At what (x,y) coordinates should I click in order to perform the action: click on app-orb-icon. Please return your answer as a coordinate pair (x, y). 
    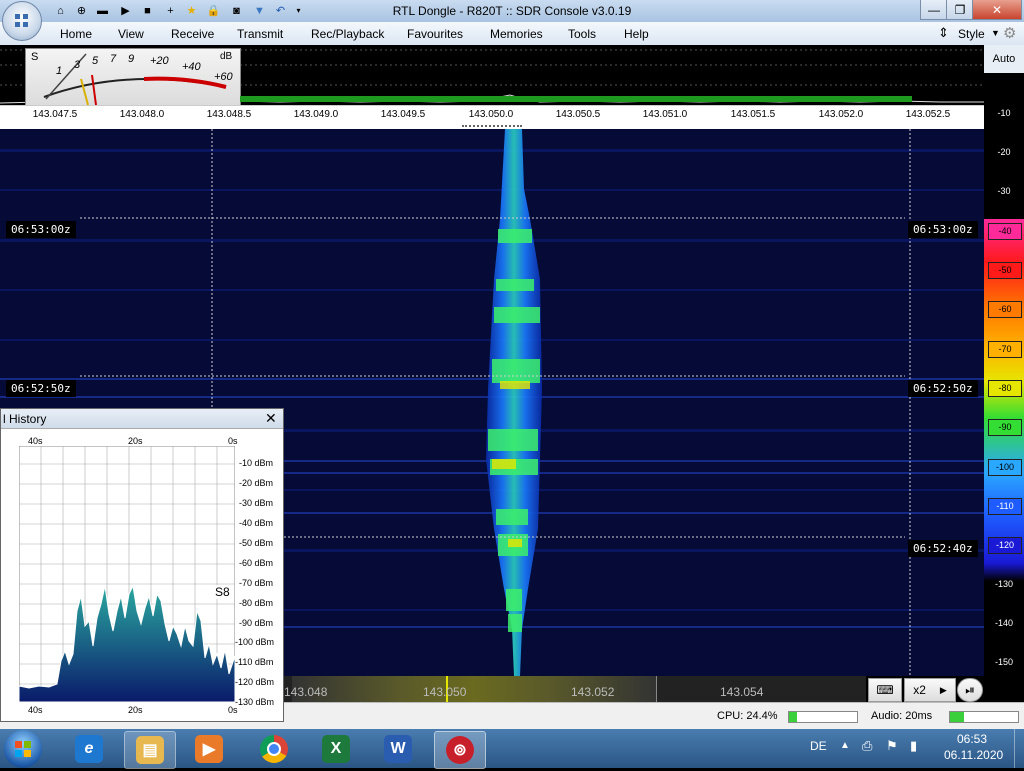
    Looking at the image, I should click on (21, 20).